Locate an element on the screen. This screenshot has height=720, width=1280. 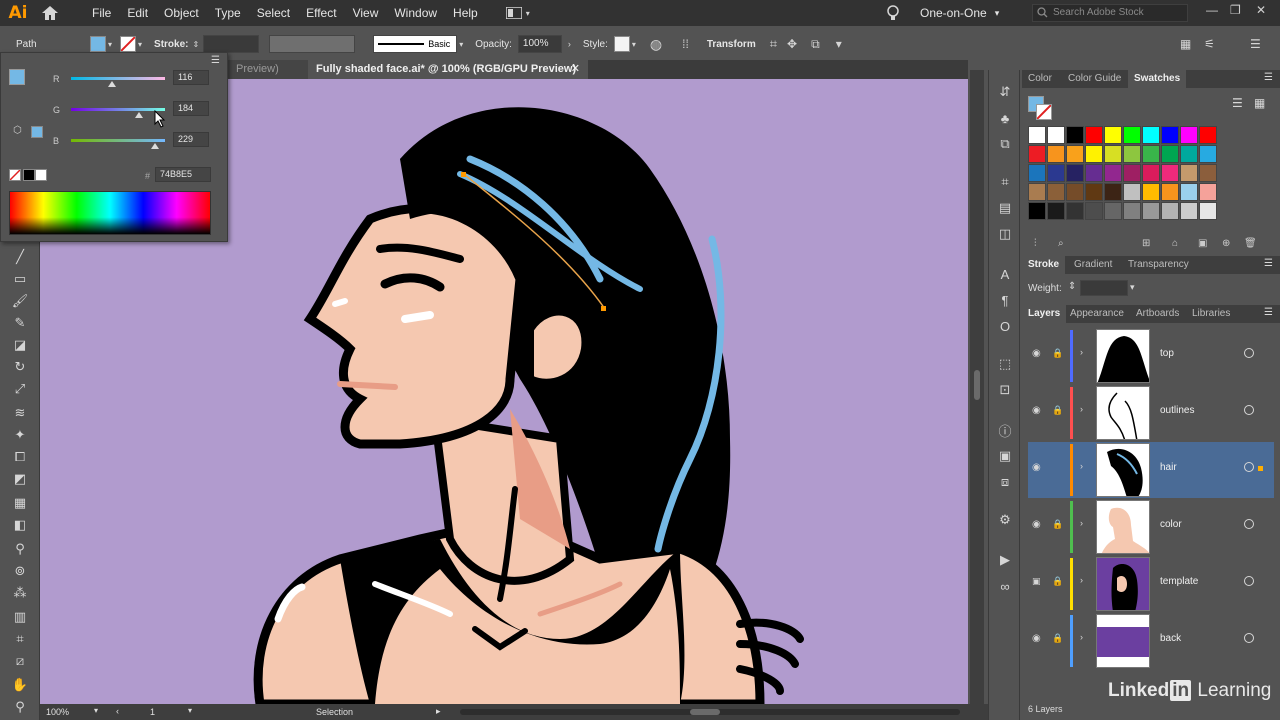
document-info-icon: ▣ is located at coordinates (1005, 456).